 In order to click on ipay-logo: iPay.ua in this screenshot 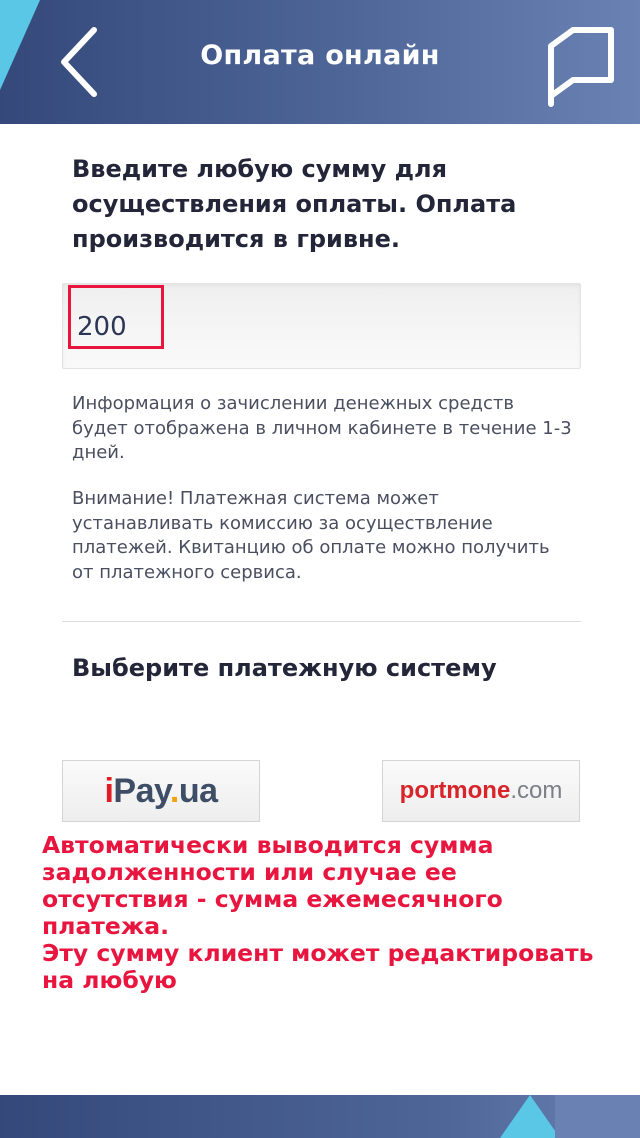, I will do `click(161, 790)`.